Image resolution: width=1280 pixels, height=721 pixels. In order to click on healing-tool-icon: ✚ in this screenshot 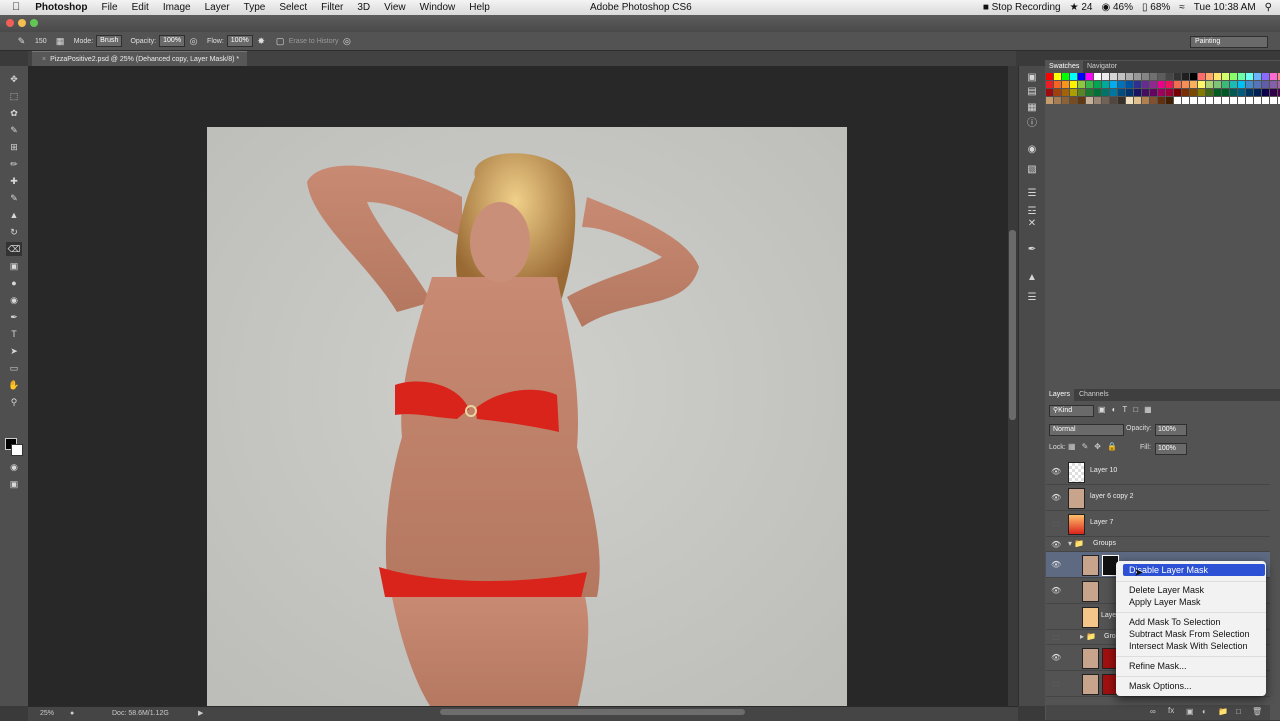, I will do `click(14, 181)`.